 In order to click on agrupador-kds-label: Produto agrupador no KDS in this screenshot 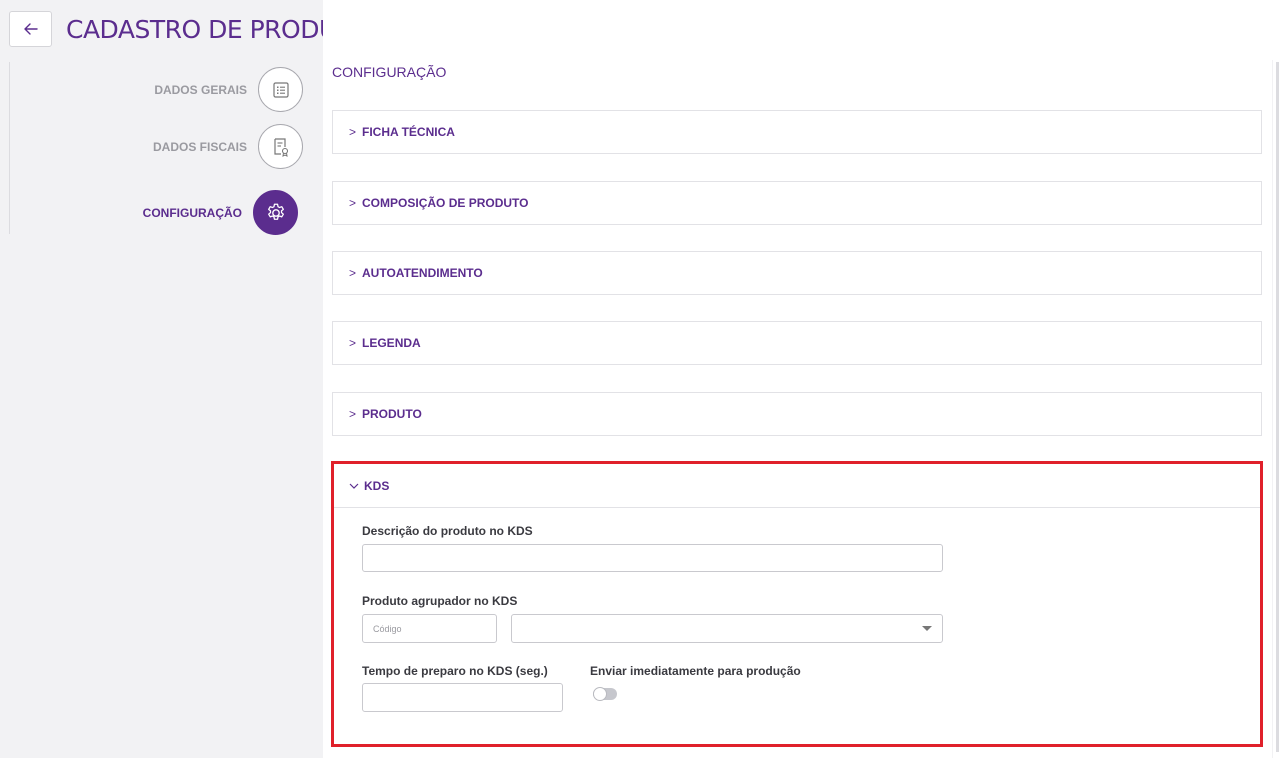, I will do `click(440, 601)`.